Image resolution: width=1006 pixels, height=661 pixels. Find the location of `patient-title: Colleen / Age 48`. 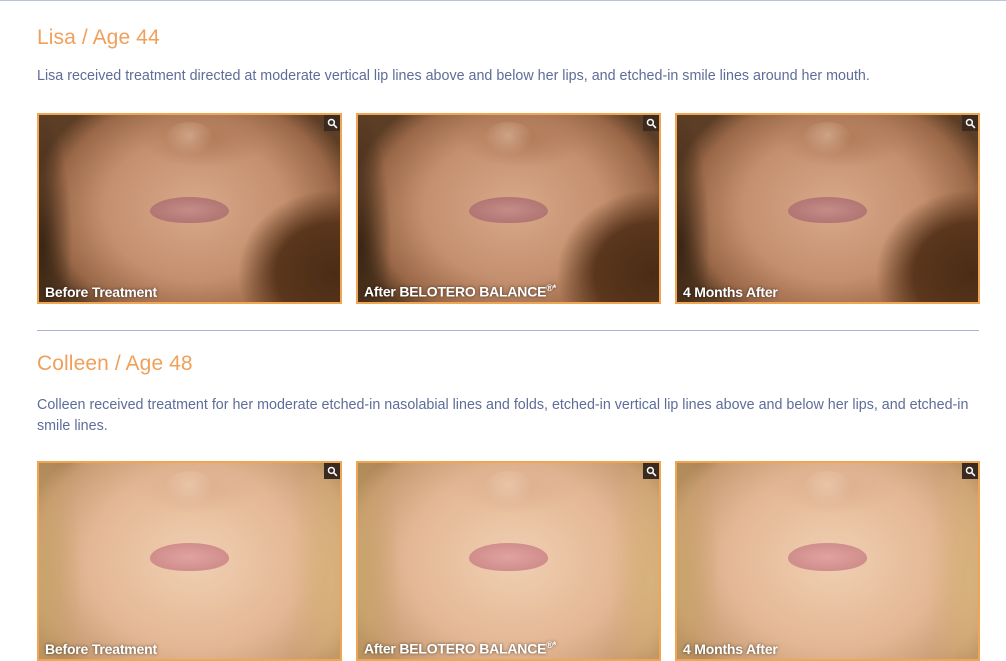

patient-title: Colleen / Age 48 is located at coordinates (115, 363).